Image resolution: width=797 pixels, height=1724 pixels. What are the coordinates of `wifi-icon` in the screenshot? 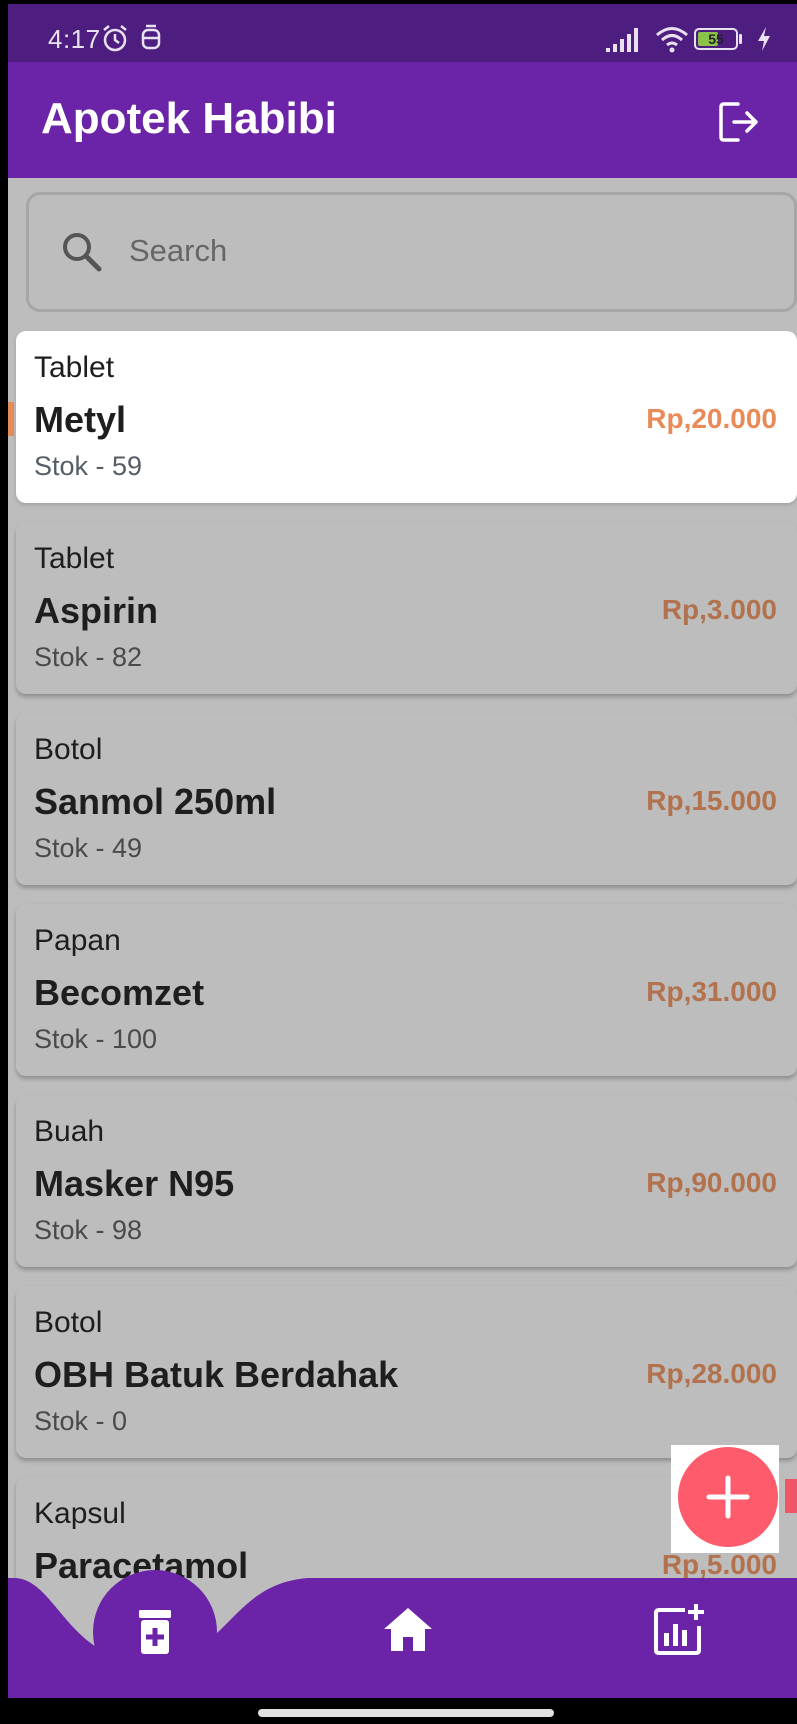 It's located at (672, 40).